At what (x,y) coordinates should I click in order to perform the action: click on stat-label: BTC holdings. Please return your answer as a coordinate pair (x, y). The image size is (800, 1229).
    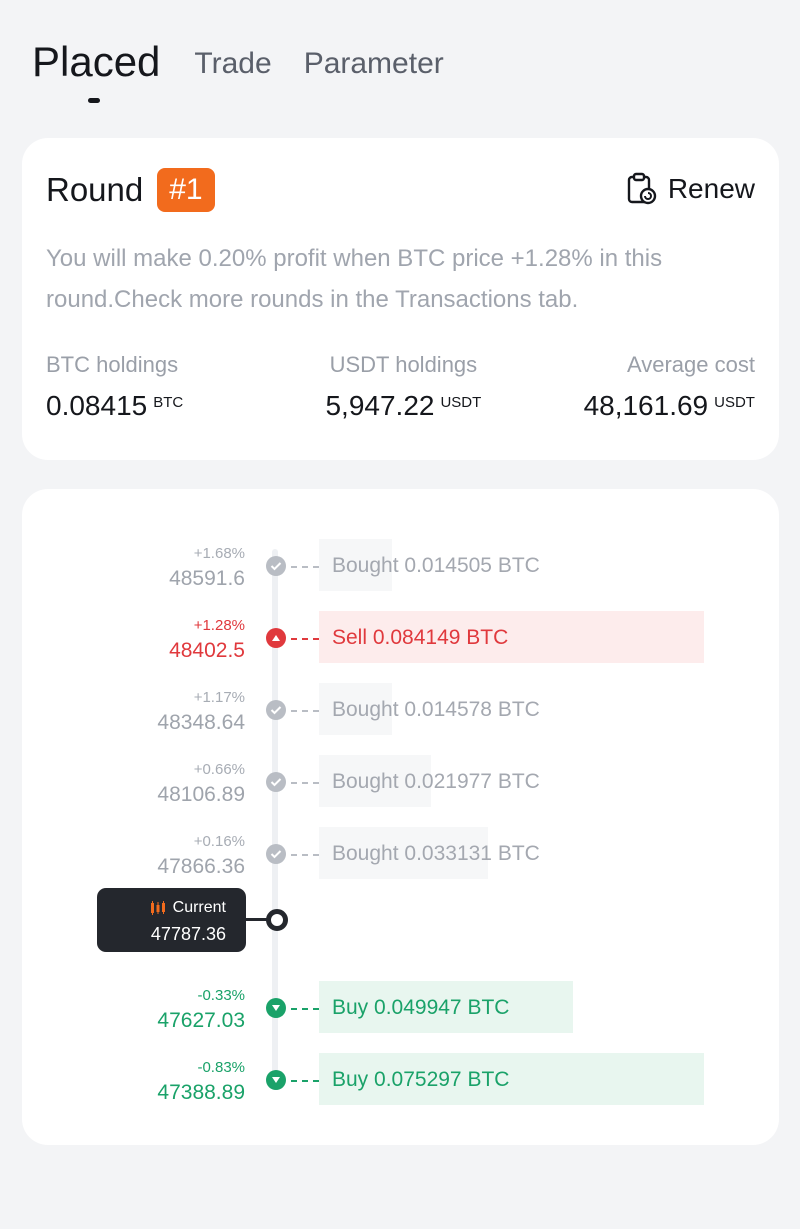
    Looking at the image, I should click on (112, 364).